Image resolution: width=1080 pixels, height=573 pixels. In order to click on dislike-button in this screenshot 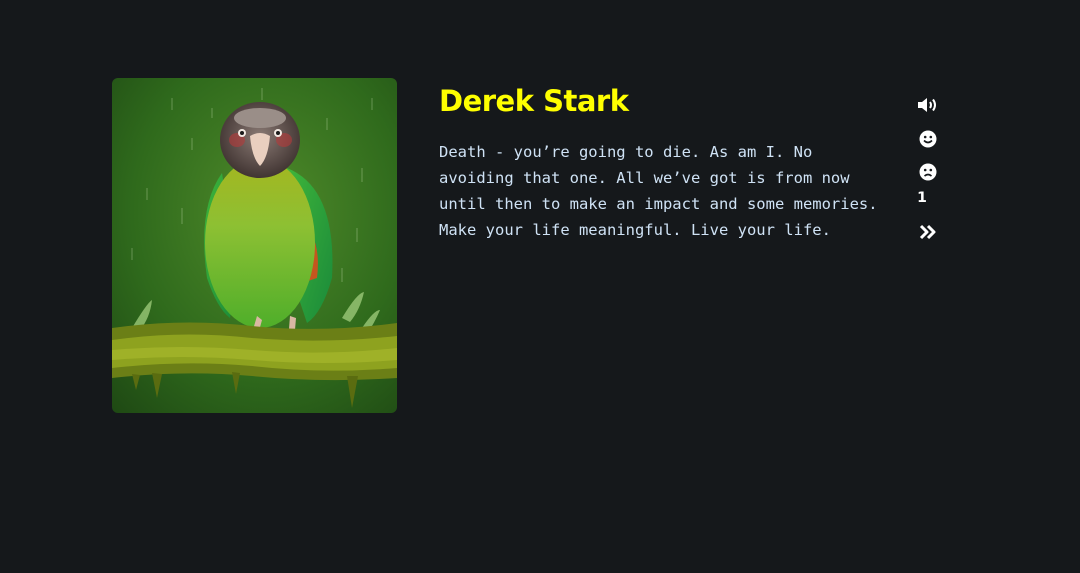, I will do `click(928, 172)`.